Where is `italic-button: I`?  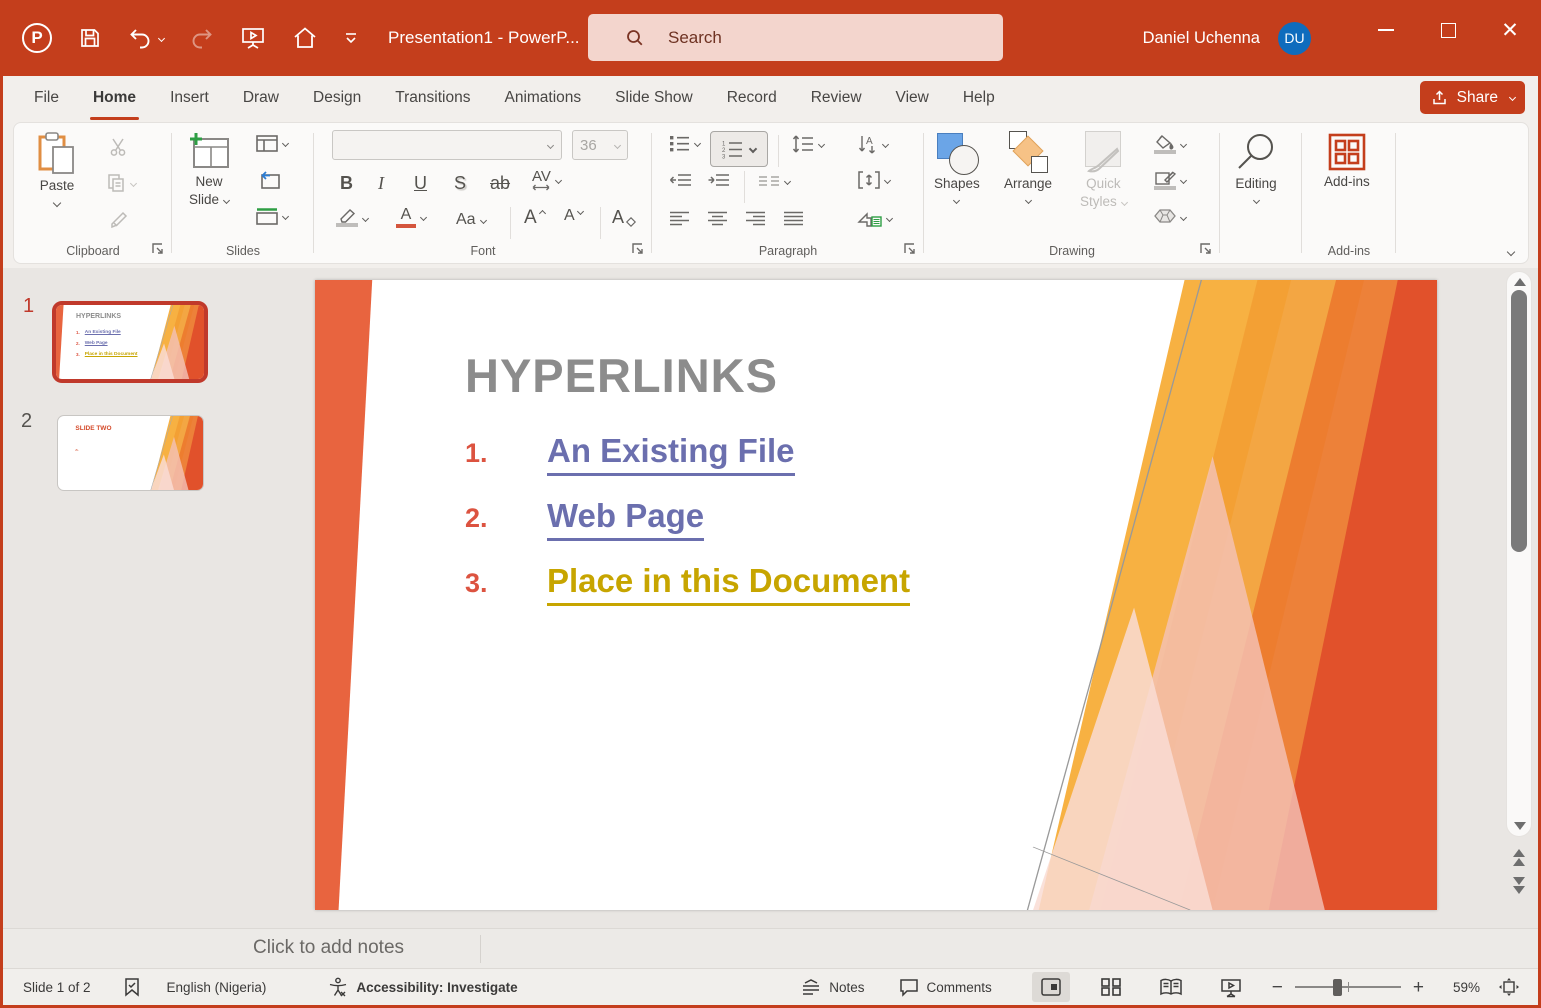 italic-button: I is located at coordinates (381, 183).